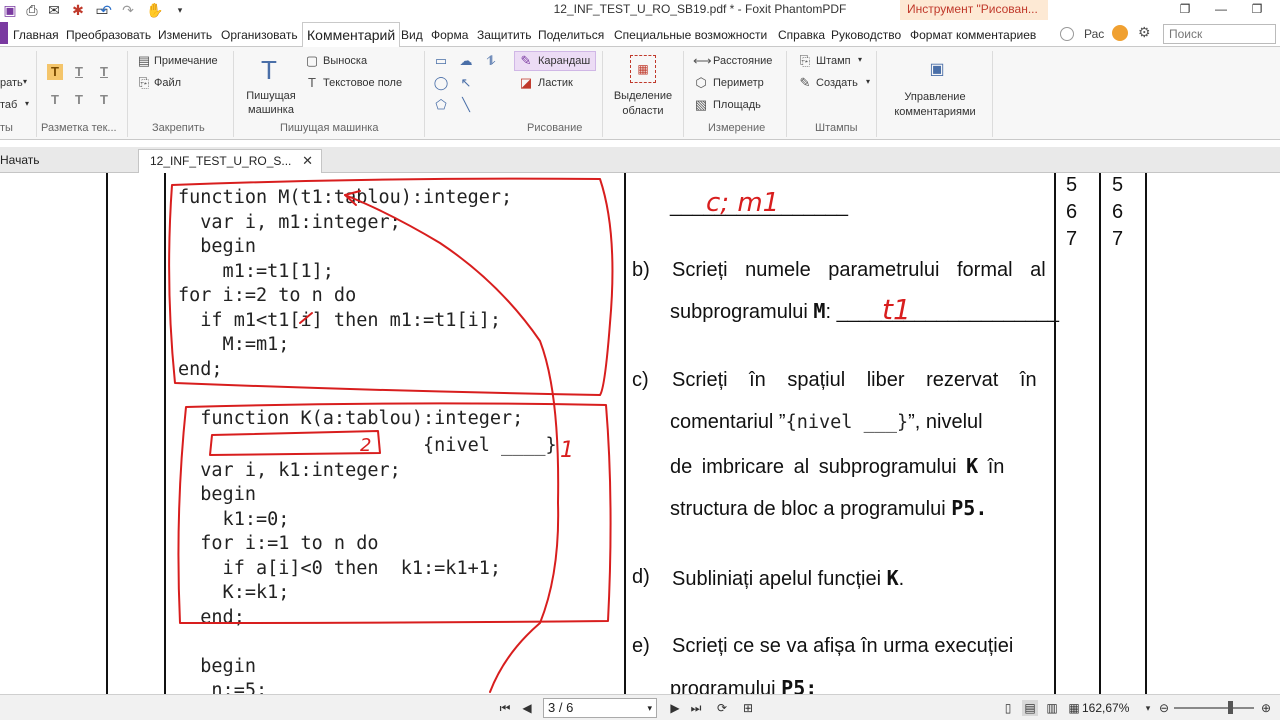 The image size is (1280, 720). Describe the element at coordinates (1118, 212) in the screenshot. I see `score-cell: 6` at that location.